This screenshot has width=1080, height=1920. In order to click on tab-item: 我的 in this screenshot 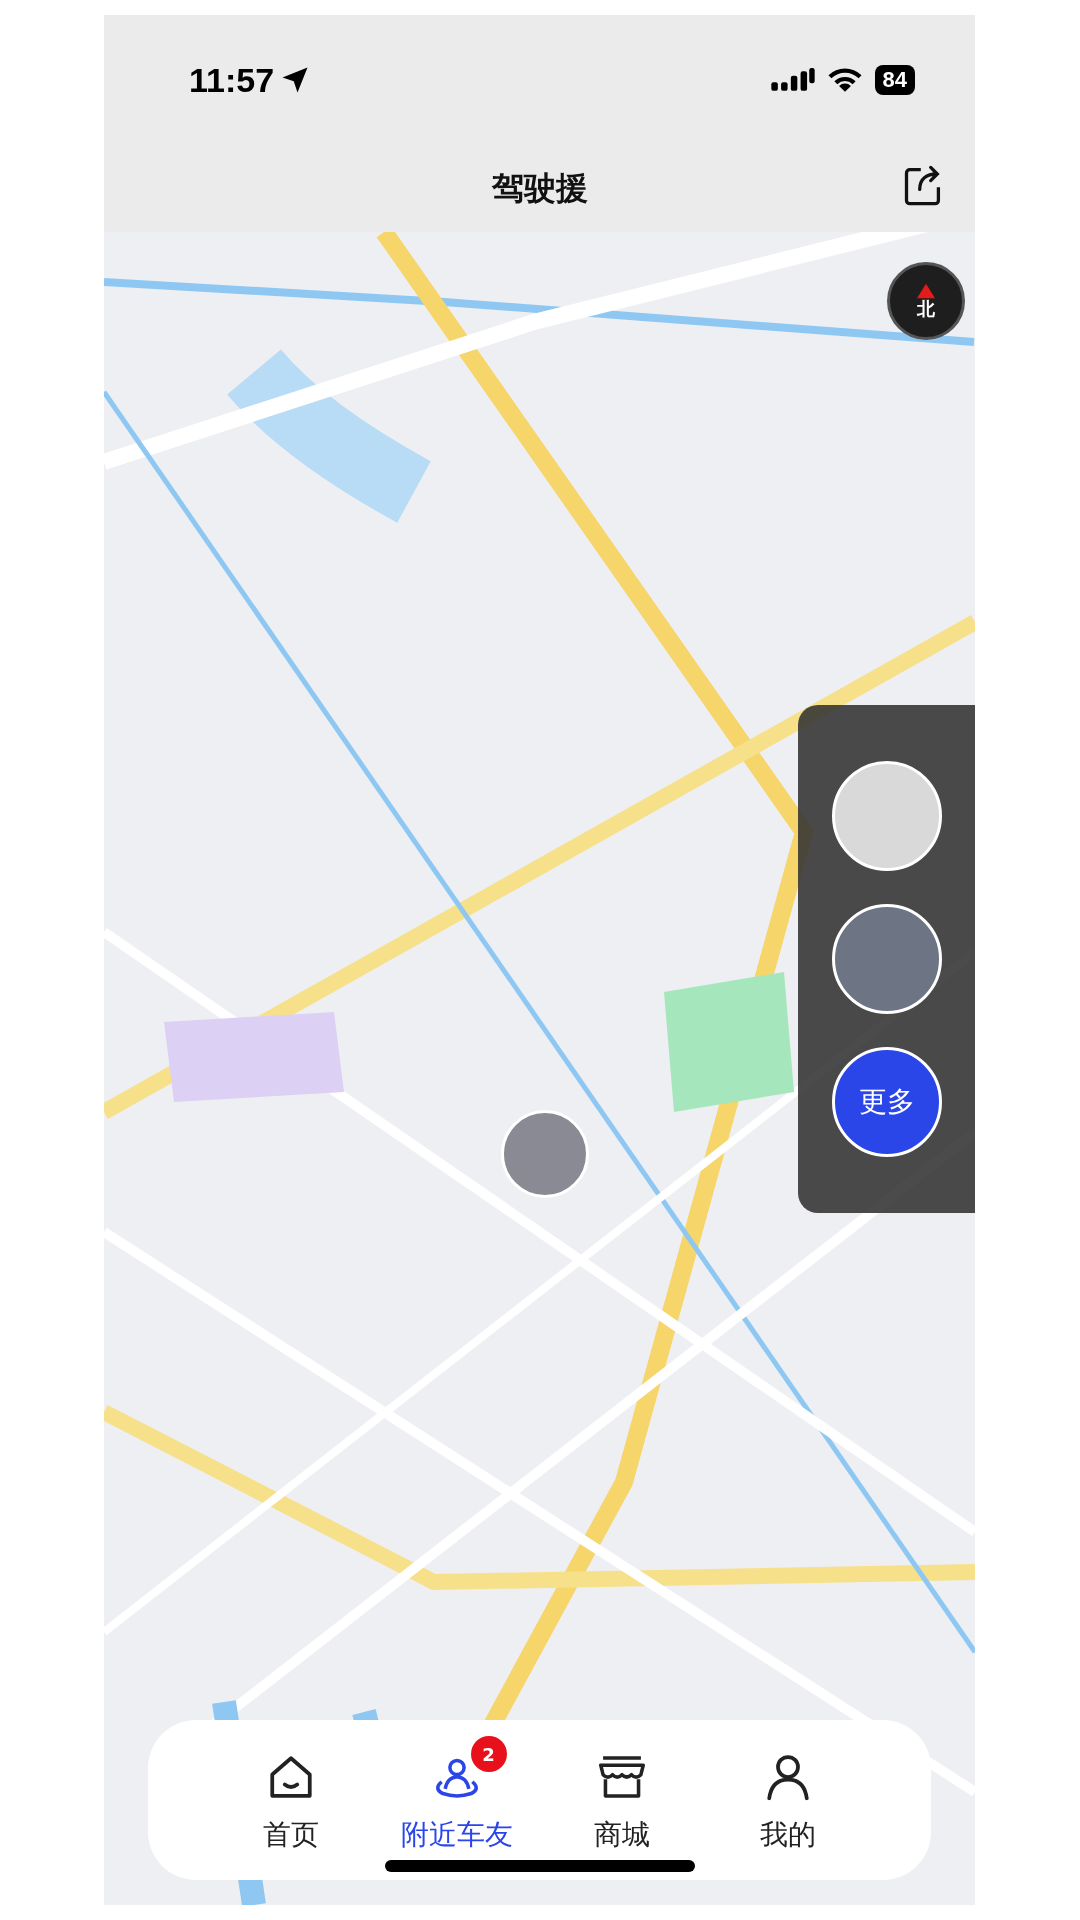, I will do `click(788, 1795)`.